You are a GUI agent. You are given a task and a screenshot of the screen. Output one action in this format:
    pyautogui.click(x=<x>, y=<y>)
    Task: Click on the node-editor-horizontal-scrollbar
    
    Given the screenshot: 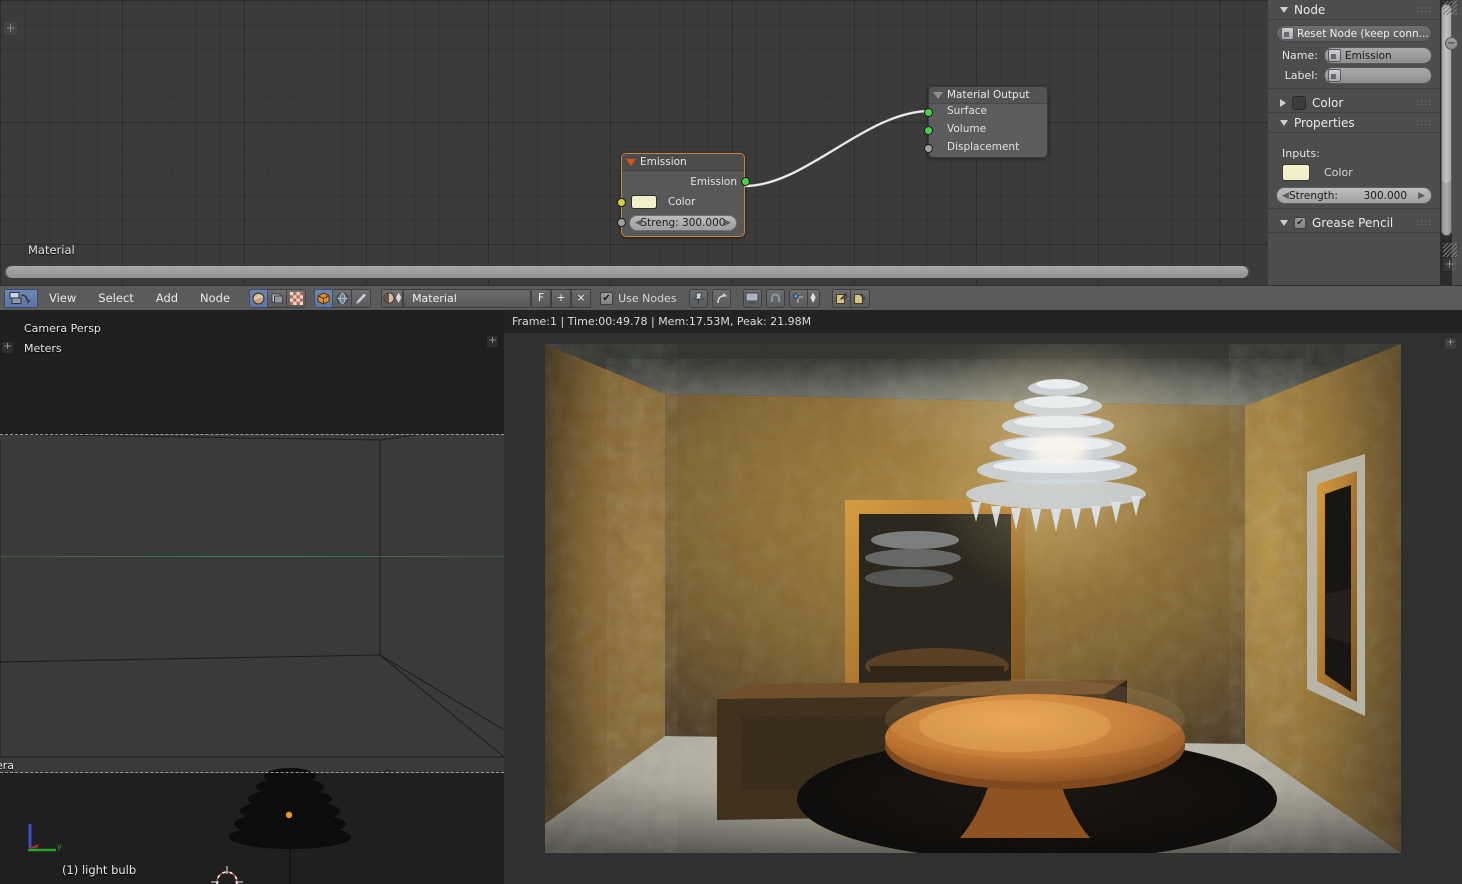 What is the action you would take?
    pyautogui.click(x=627, y=272)
    